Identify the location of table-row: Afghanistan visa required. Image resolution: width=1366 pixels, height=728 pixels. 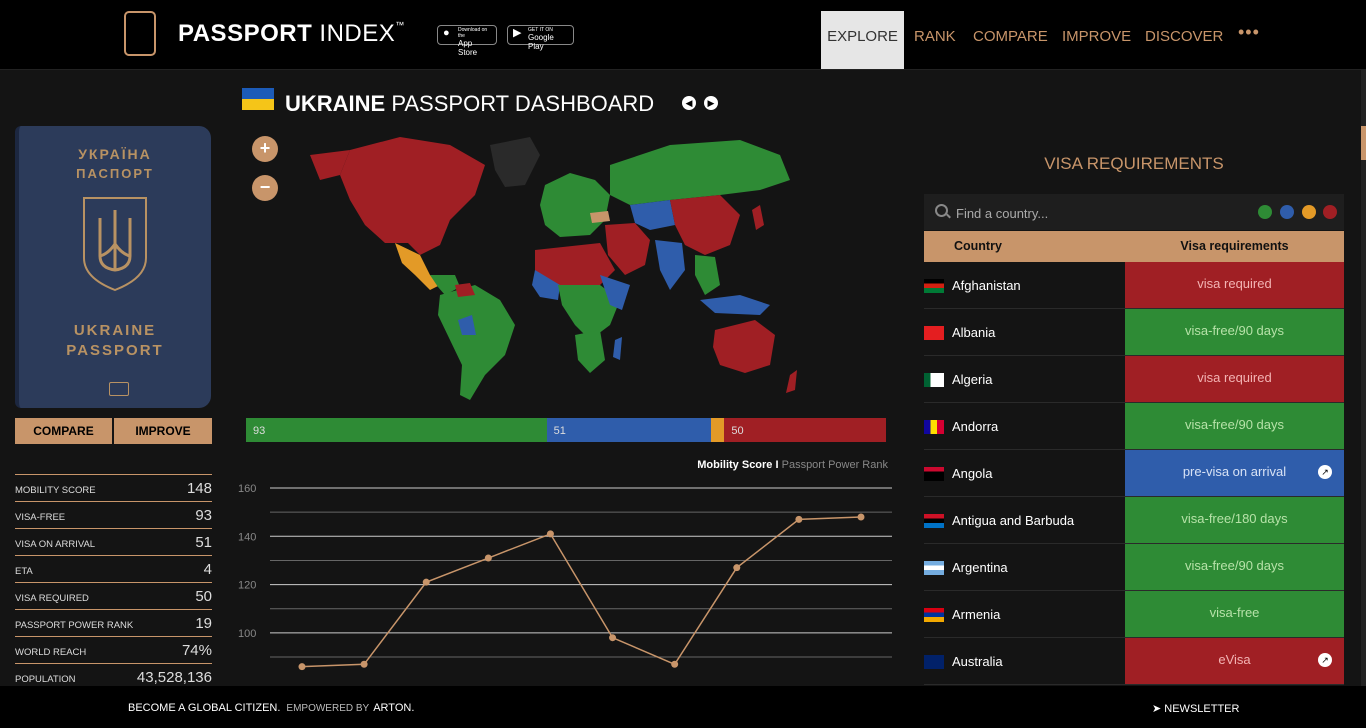
(1134, 285).